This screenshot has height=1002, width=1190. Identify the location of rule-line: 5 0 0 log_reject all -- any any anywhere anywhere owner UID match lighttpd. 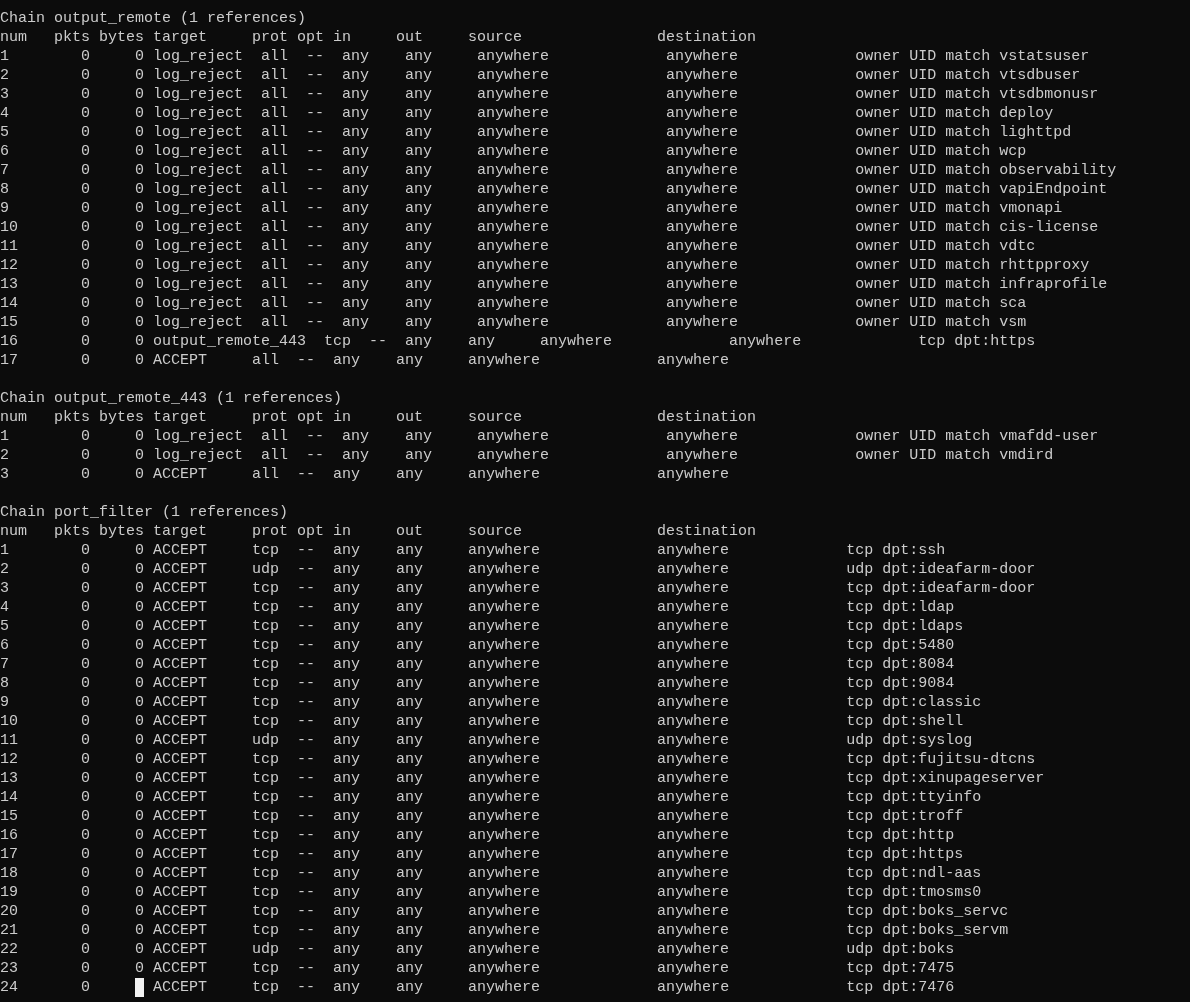
(536, 132).